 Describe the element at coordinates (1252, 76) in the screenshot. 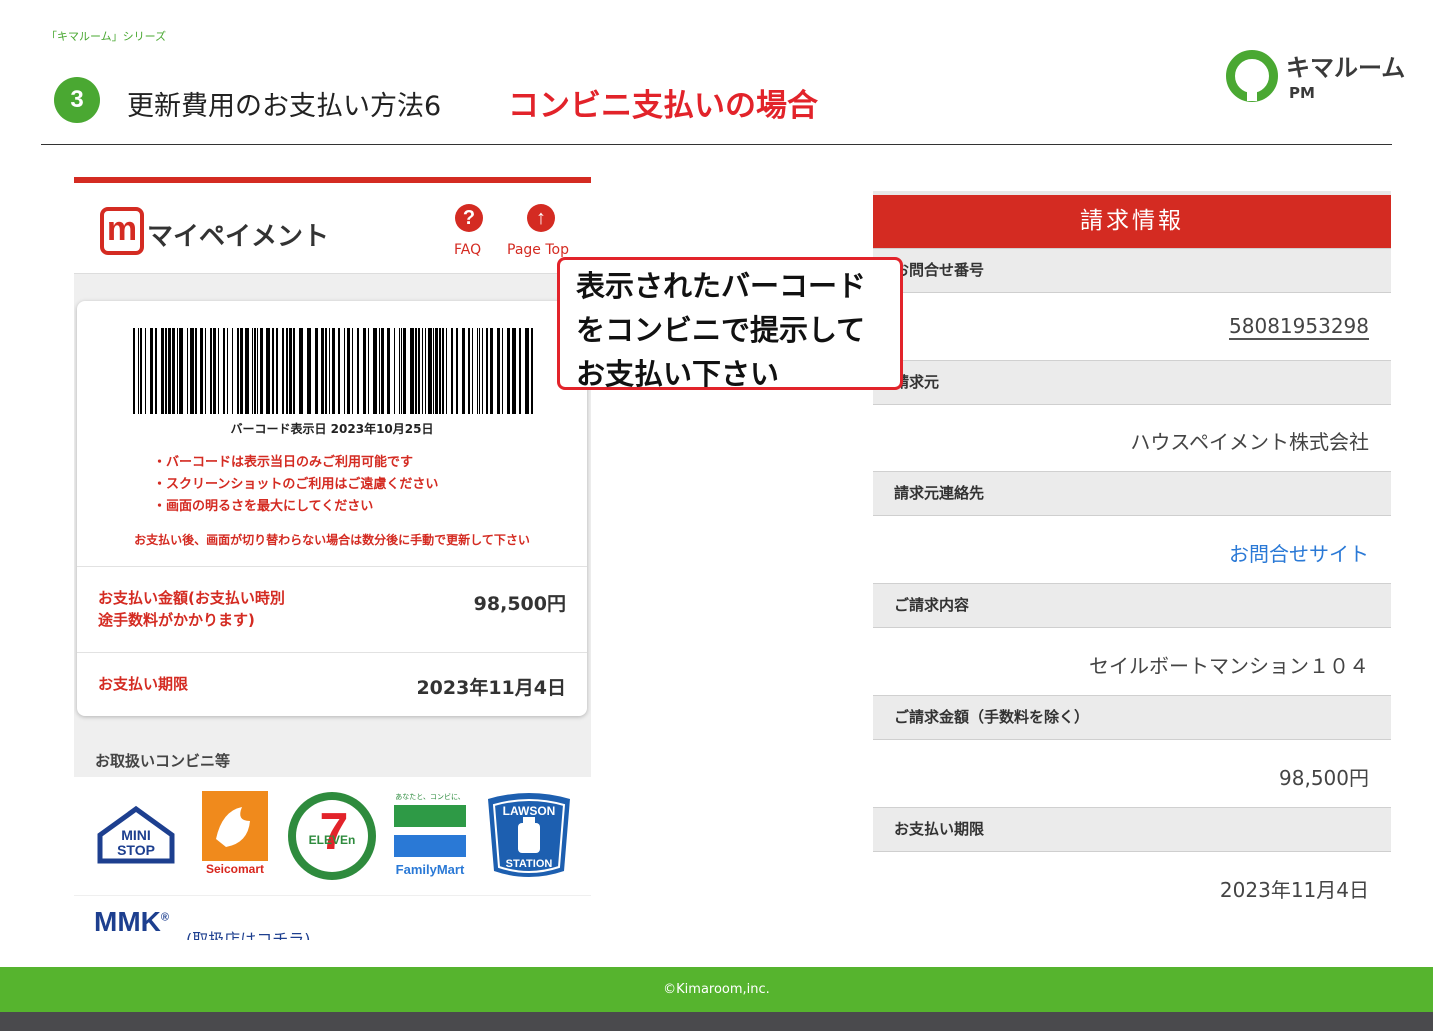

I see `logo-ring-icon` at that location.